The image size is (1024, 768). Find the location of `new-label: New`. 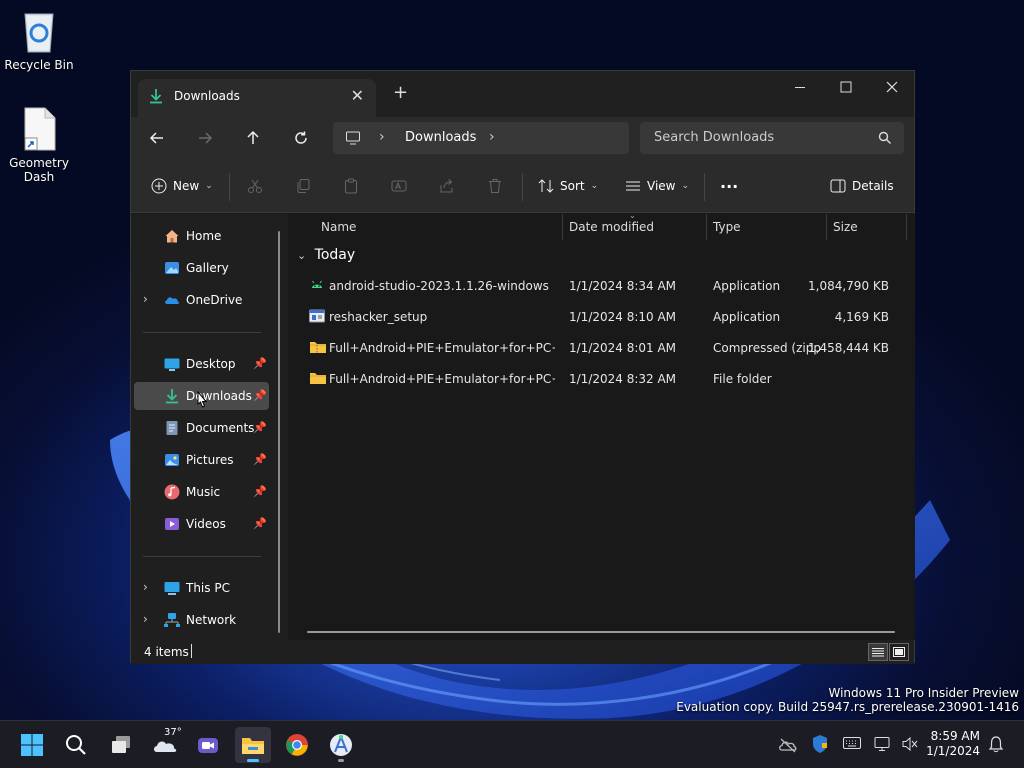

new-label: New is located at coordinates (186, 186).